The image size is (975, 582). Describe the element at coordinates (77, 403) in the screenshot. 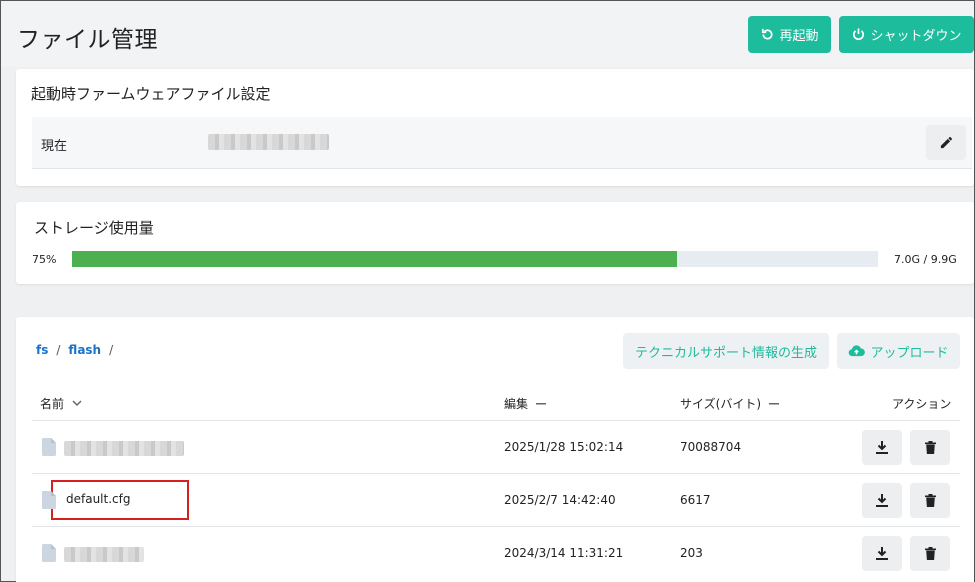

I see `chevron-down-icon` at that location.